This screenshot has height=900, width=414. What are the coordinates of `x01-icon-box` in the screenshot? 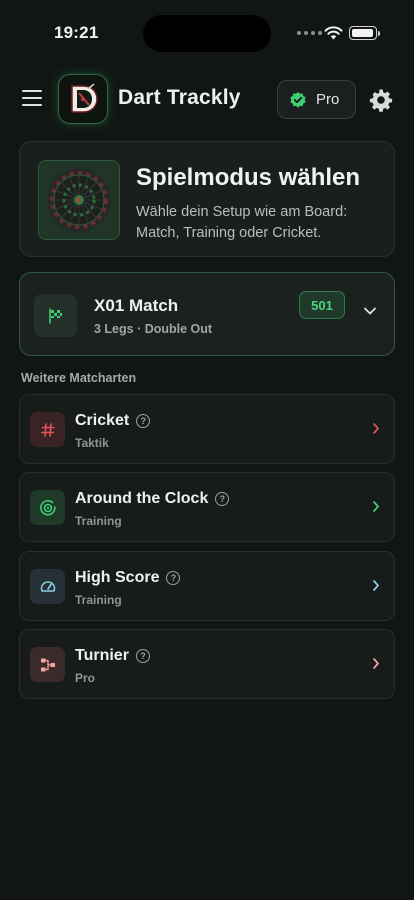 It's located at (55, 315).